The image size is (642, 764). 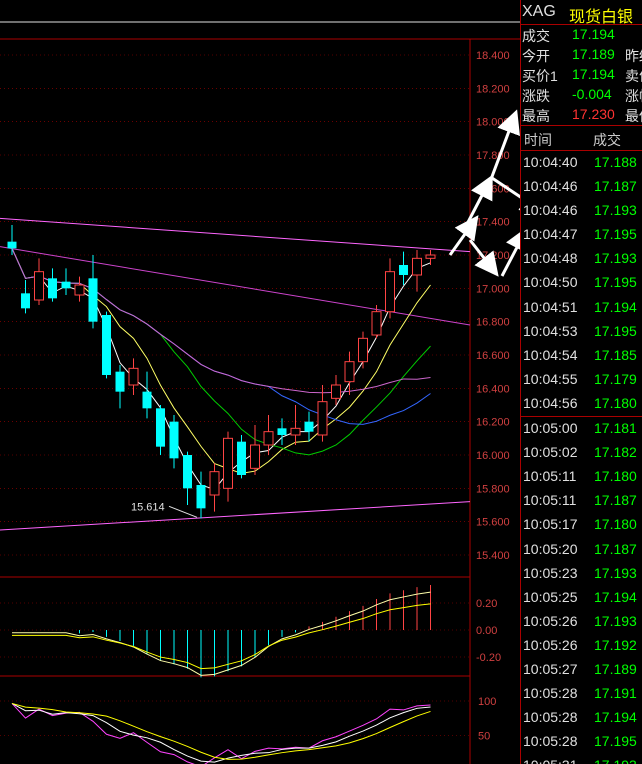 What do you see at coordinates (550, 760) in the screenshot?
I see `tick-time: 10:05:31` at bounding box center [550, 760].